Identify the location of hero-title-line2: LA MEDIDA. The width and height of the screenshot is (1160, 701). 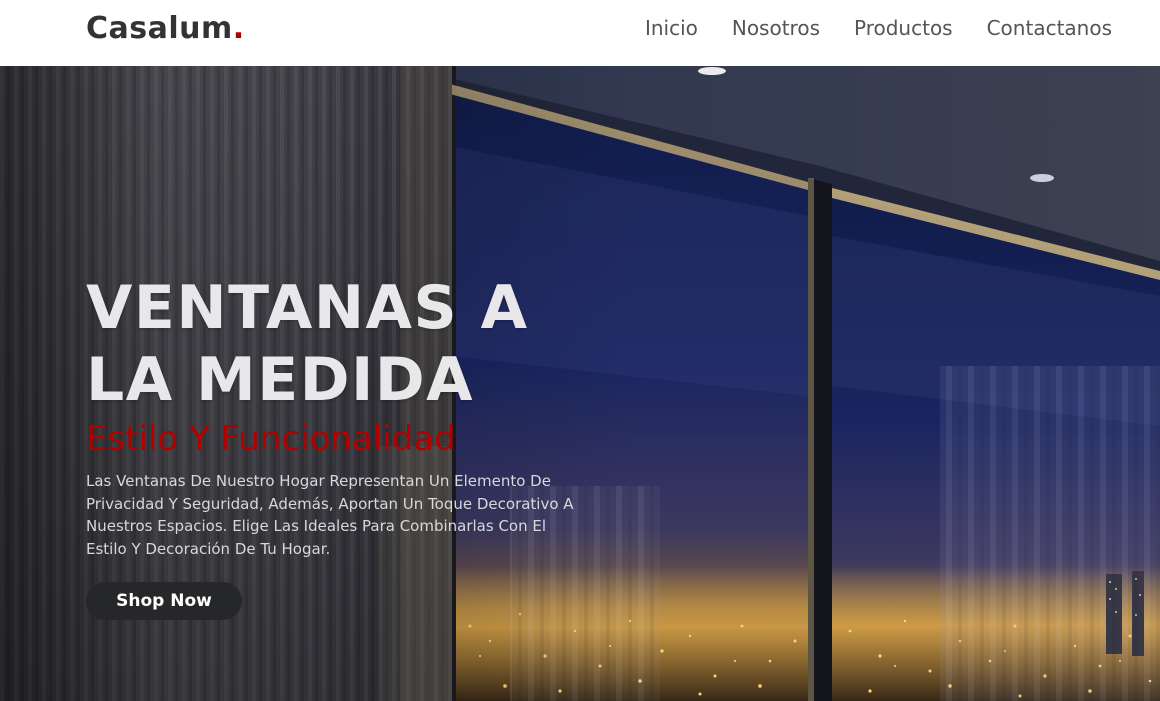
(280, 380).